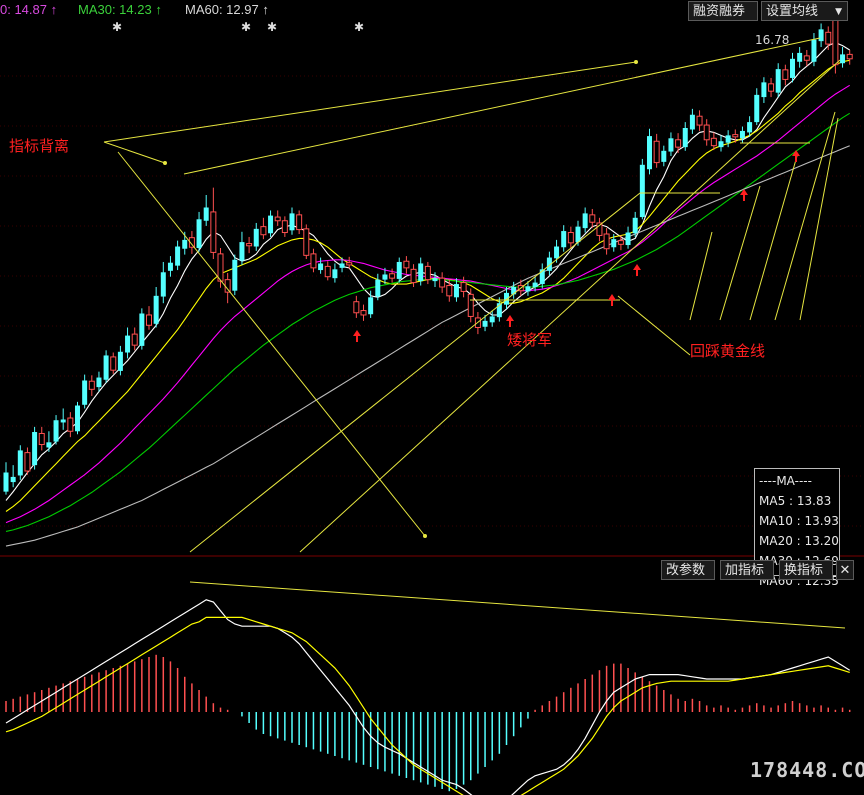 The width and height of the screenshot is (864, 795). What do you see at coordinates (117, 27) in the screenshot?
I see `event-star-icon: ✱` at bounding box center [117, 27].